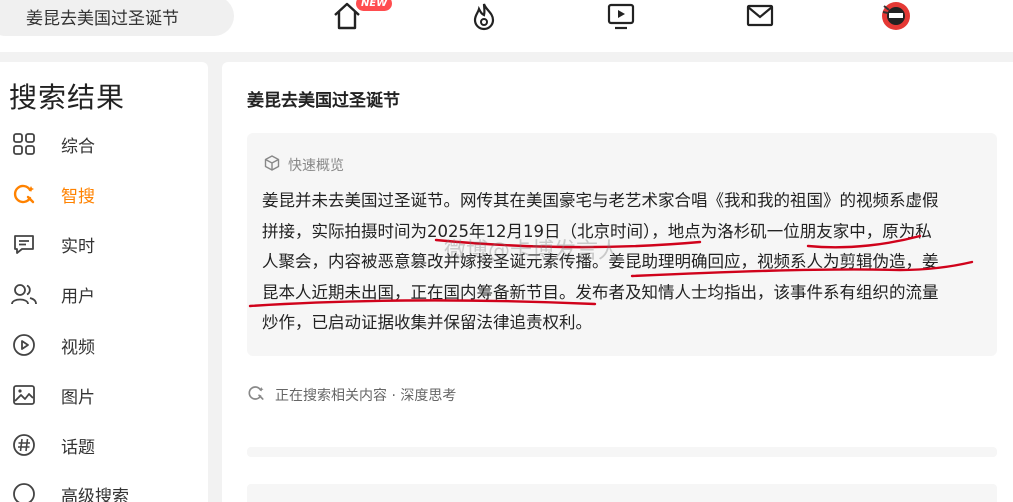  I want to click on sidebar-item-label: 智搜, so click(78, 196).